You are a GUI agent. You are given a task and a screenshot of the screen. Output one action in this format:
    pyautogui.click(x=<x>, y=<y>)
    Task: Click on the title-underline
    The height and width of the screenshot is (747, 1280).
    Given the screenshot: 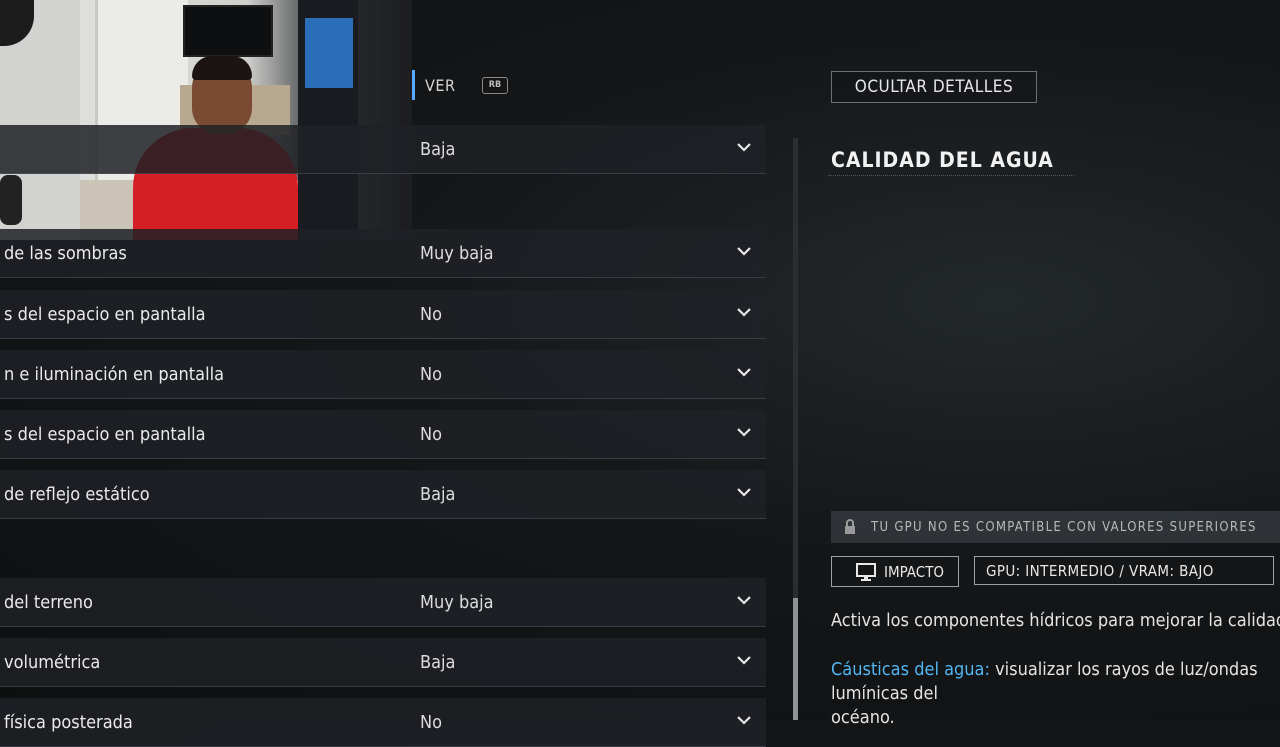 What is the action you would take?
    pyautogui.click(x=951, y=174)
    